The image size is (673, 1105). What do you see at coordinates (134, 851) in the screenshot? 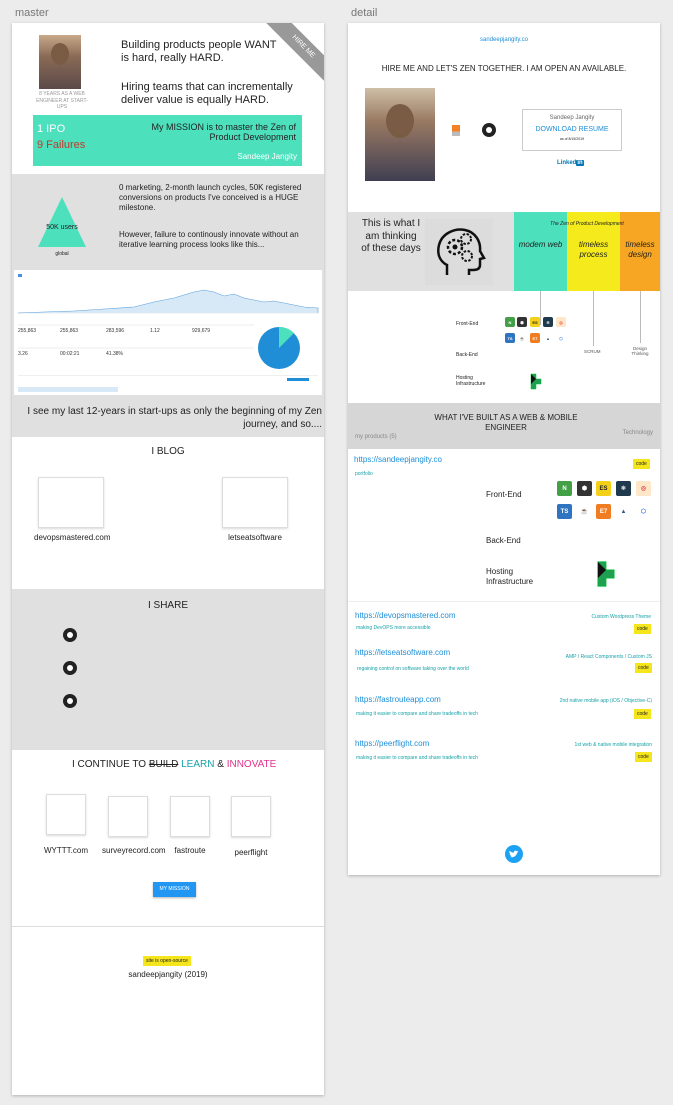
I see `project-label-surveyrecord: surveyrecord.com` at bounding box center [134, 851].